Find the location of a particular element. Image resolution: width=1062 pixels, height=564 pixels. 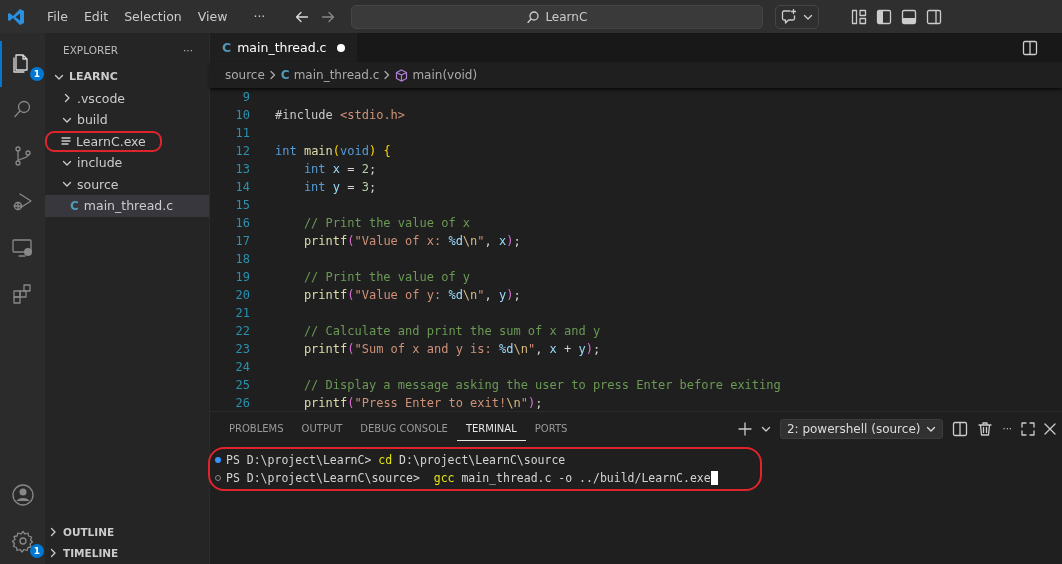

toggle-secondary-sidebar-icon is located at coordinates (934, 16).